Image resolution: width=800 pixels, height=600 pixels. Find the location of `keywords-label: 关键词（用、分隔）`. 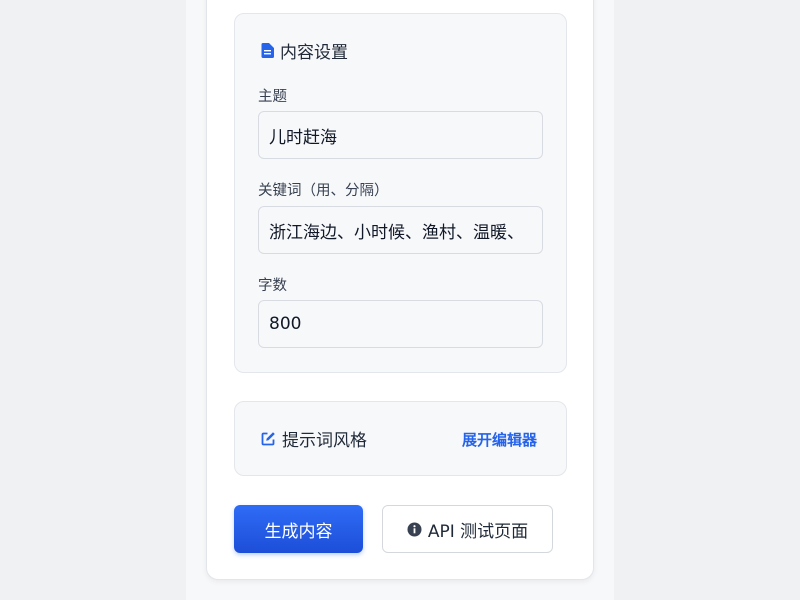

keywords-label: 关键词（用、分隔） is located at coordinates (323, 191).